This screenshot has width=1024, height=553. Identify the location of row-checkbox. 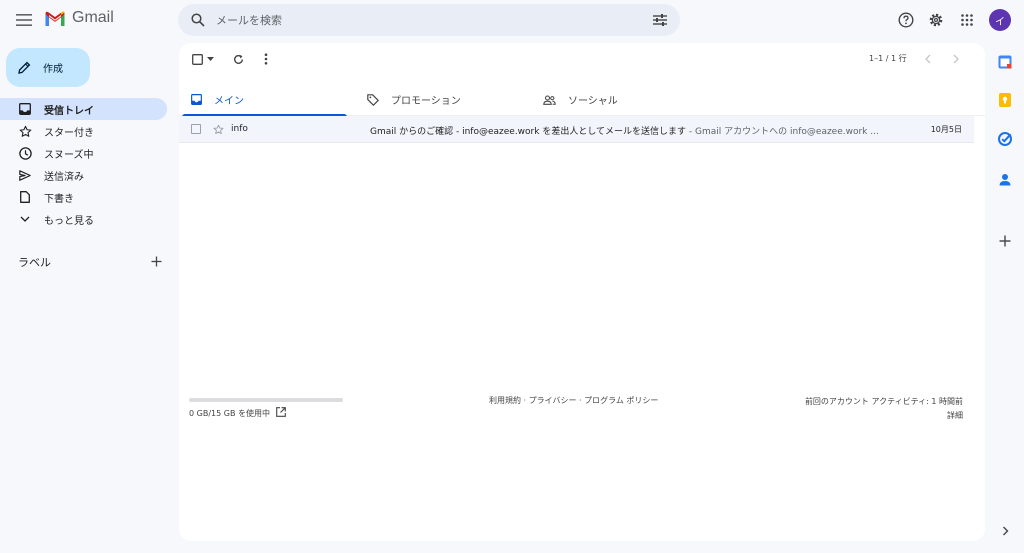
(196, 129).